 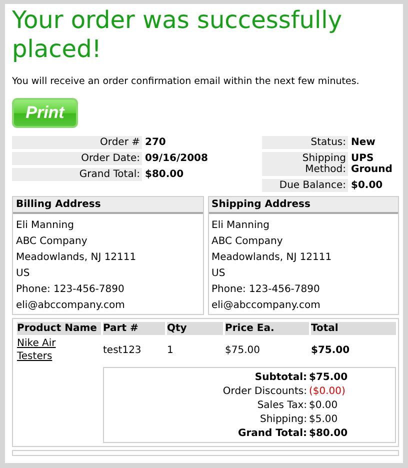 I want to click on total-label: Subtotal:, so click(x=280, y=378).